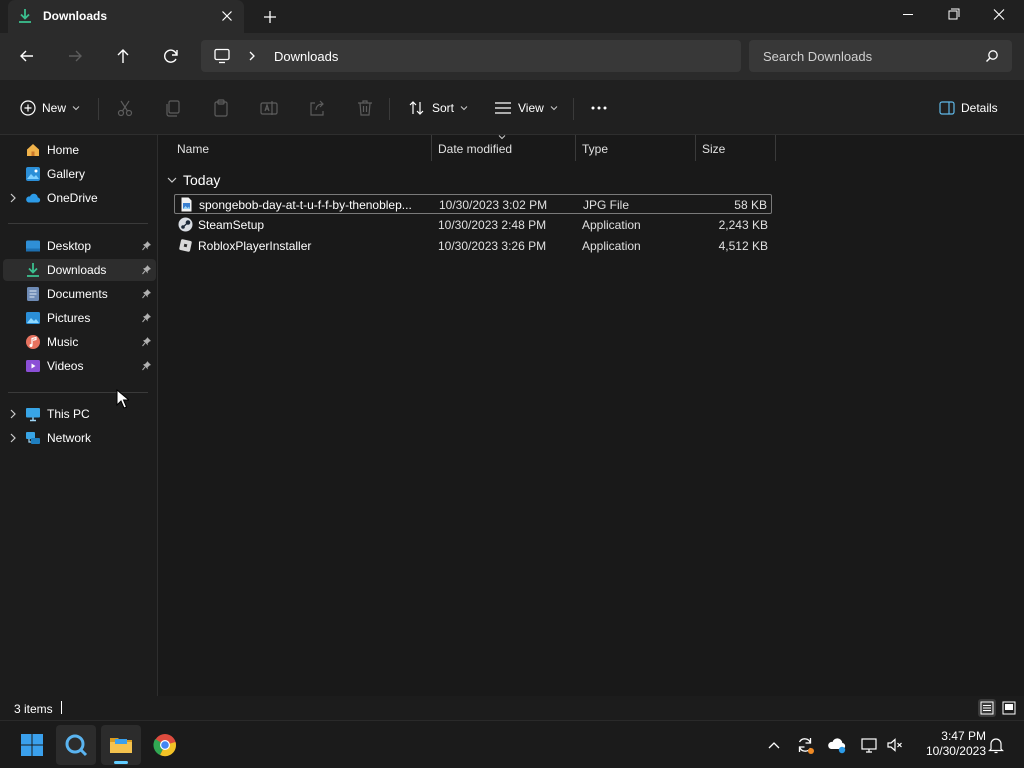 Image resolution: width=1024 pixels, height=768 pixels. What do you see at coordinates (193, 180) in the screenshot?
I see `group-header-today: Today` at bounding box center [193, 180].